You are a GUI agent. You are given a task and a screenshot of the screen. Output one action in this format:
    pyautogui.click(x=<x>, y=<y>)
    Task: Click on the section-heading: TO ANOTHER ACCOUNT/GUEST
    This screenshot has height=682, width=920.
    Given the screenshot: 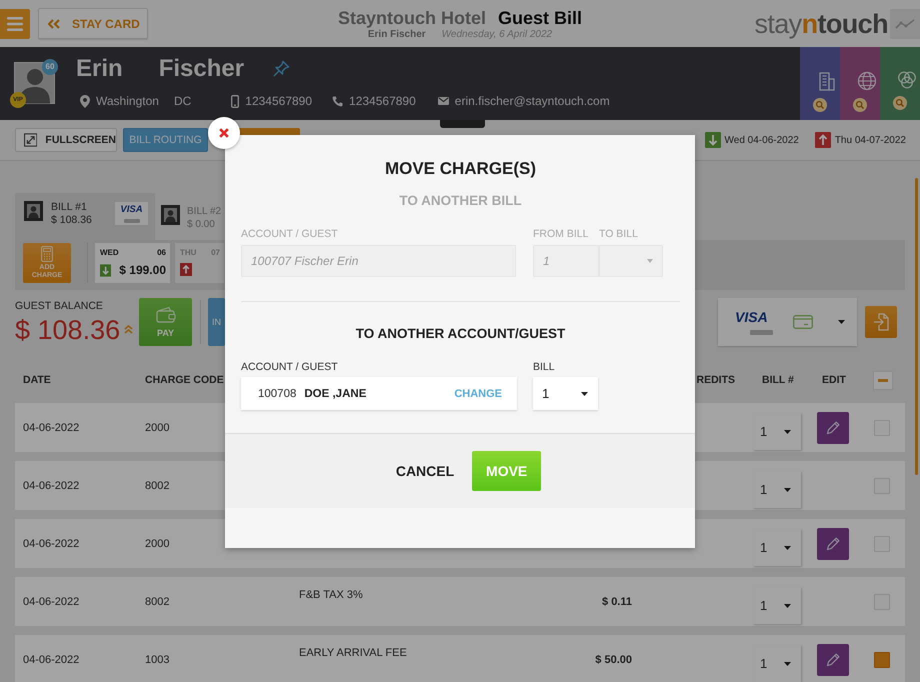 What is the action you would take?
    pyautogui.click(x=460, y=334)
    